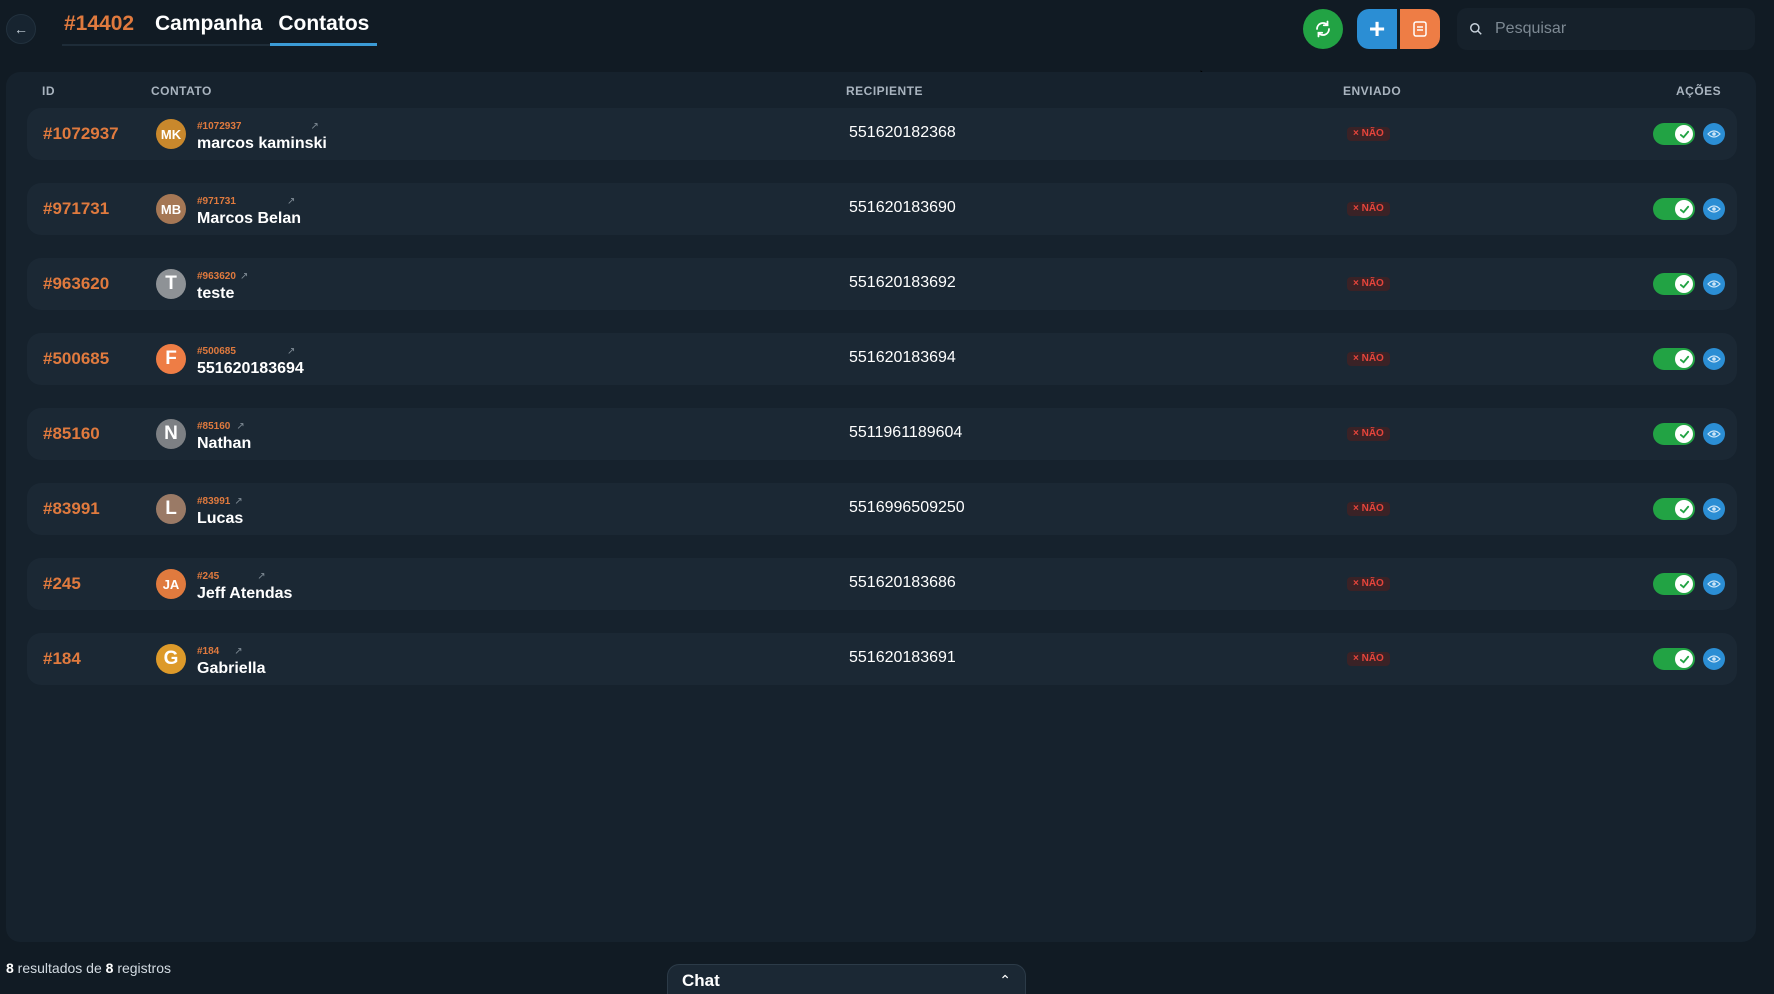  I want to click on table-row: #184 G #184 ↗ Gabriella 551620183691 × NÃO, so click(882, 659).